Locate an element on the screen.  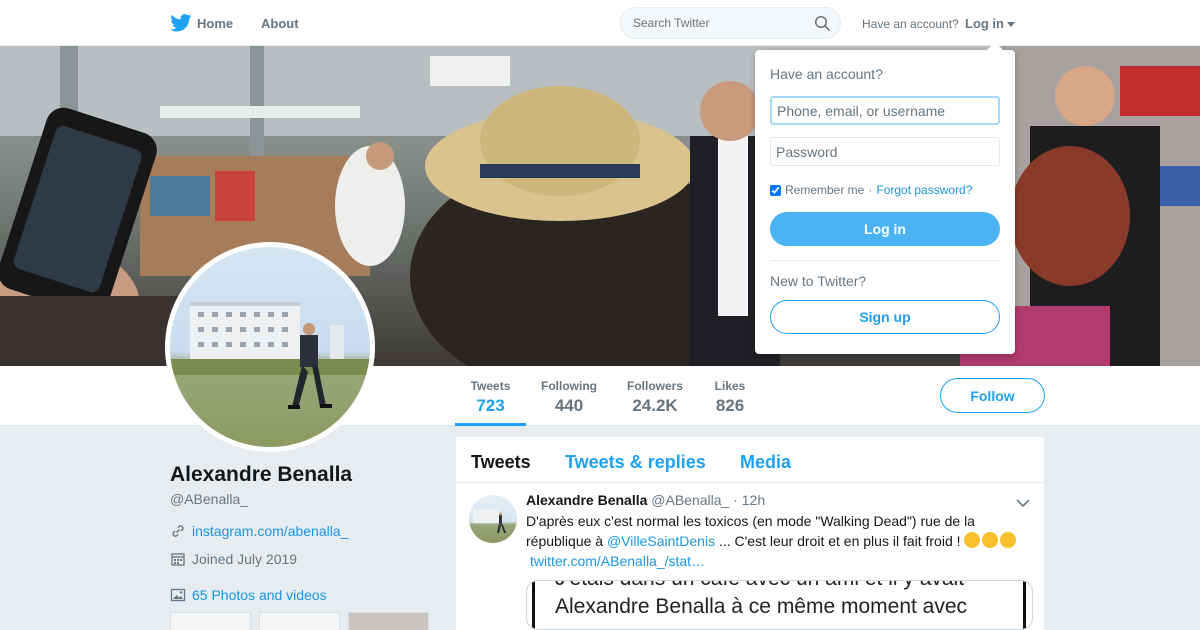
remember-me-label: Remember me is located at coordinates (824, 190).